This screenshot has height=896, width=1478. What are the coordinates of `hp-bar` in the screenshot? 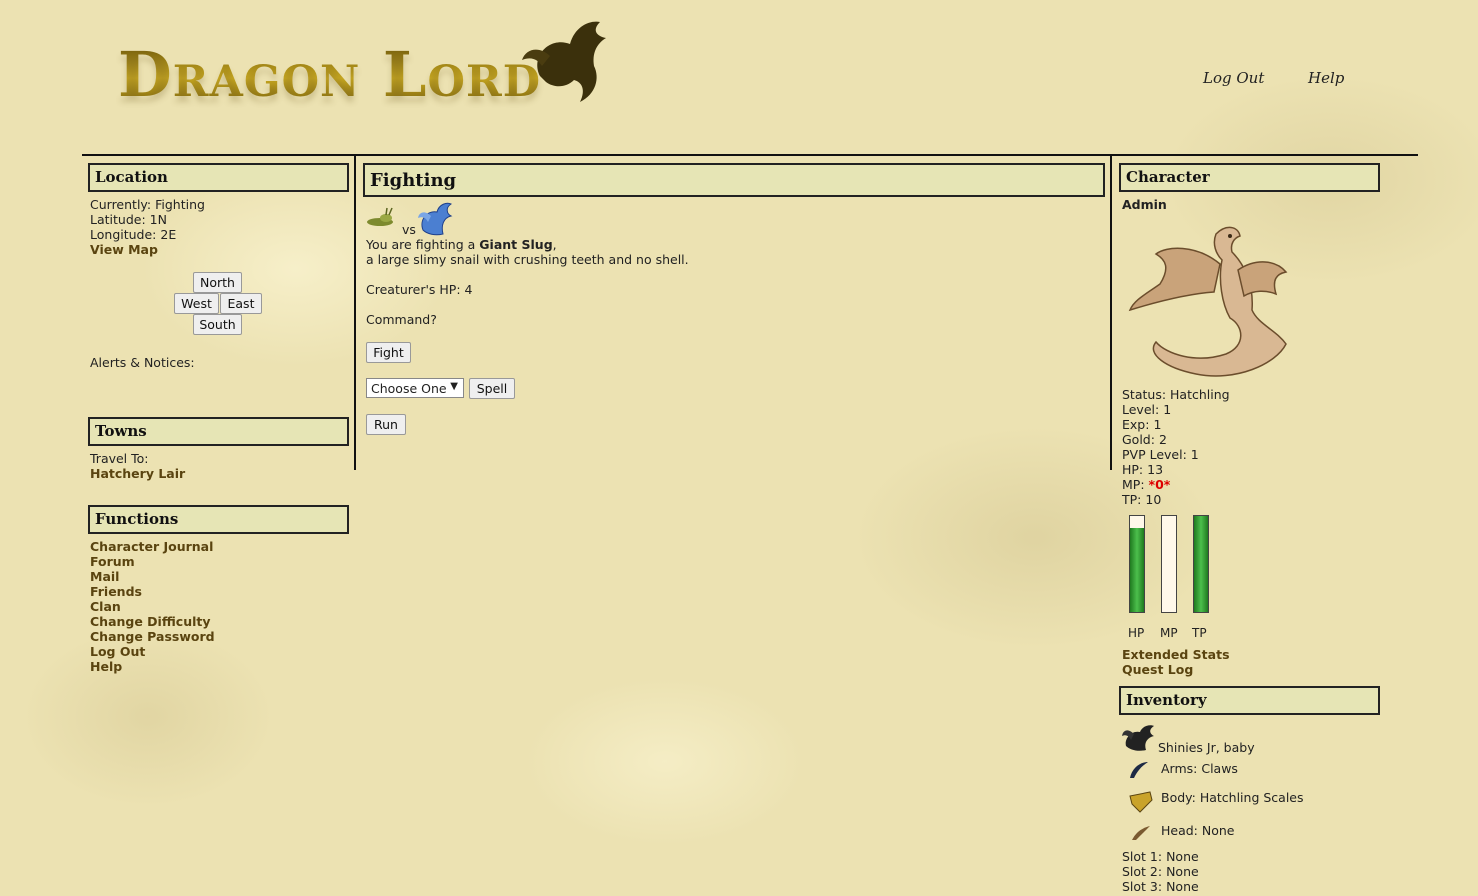 It's located at (1137, 564).